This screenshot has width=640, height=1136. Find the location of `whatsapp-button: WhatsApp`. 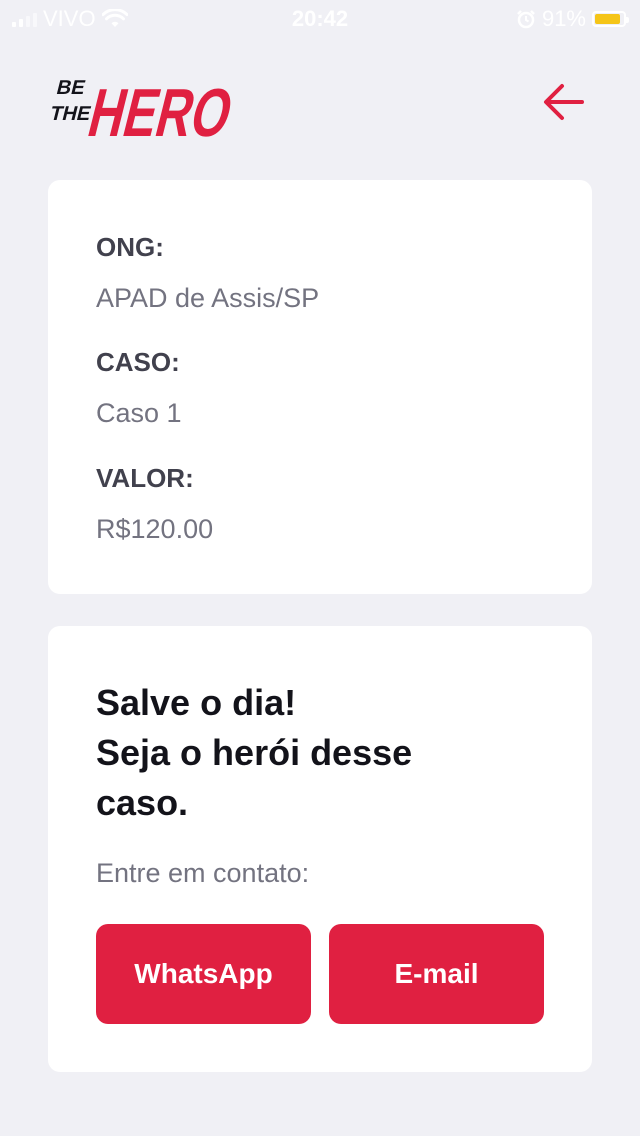

whatsapp-button: WhatsApp is located at coordinates (203, 974).